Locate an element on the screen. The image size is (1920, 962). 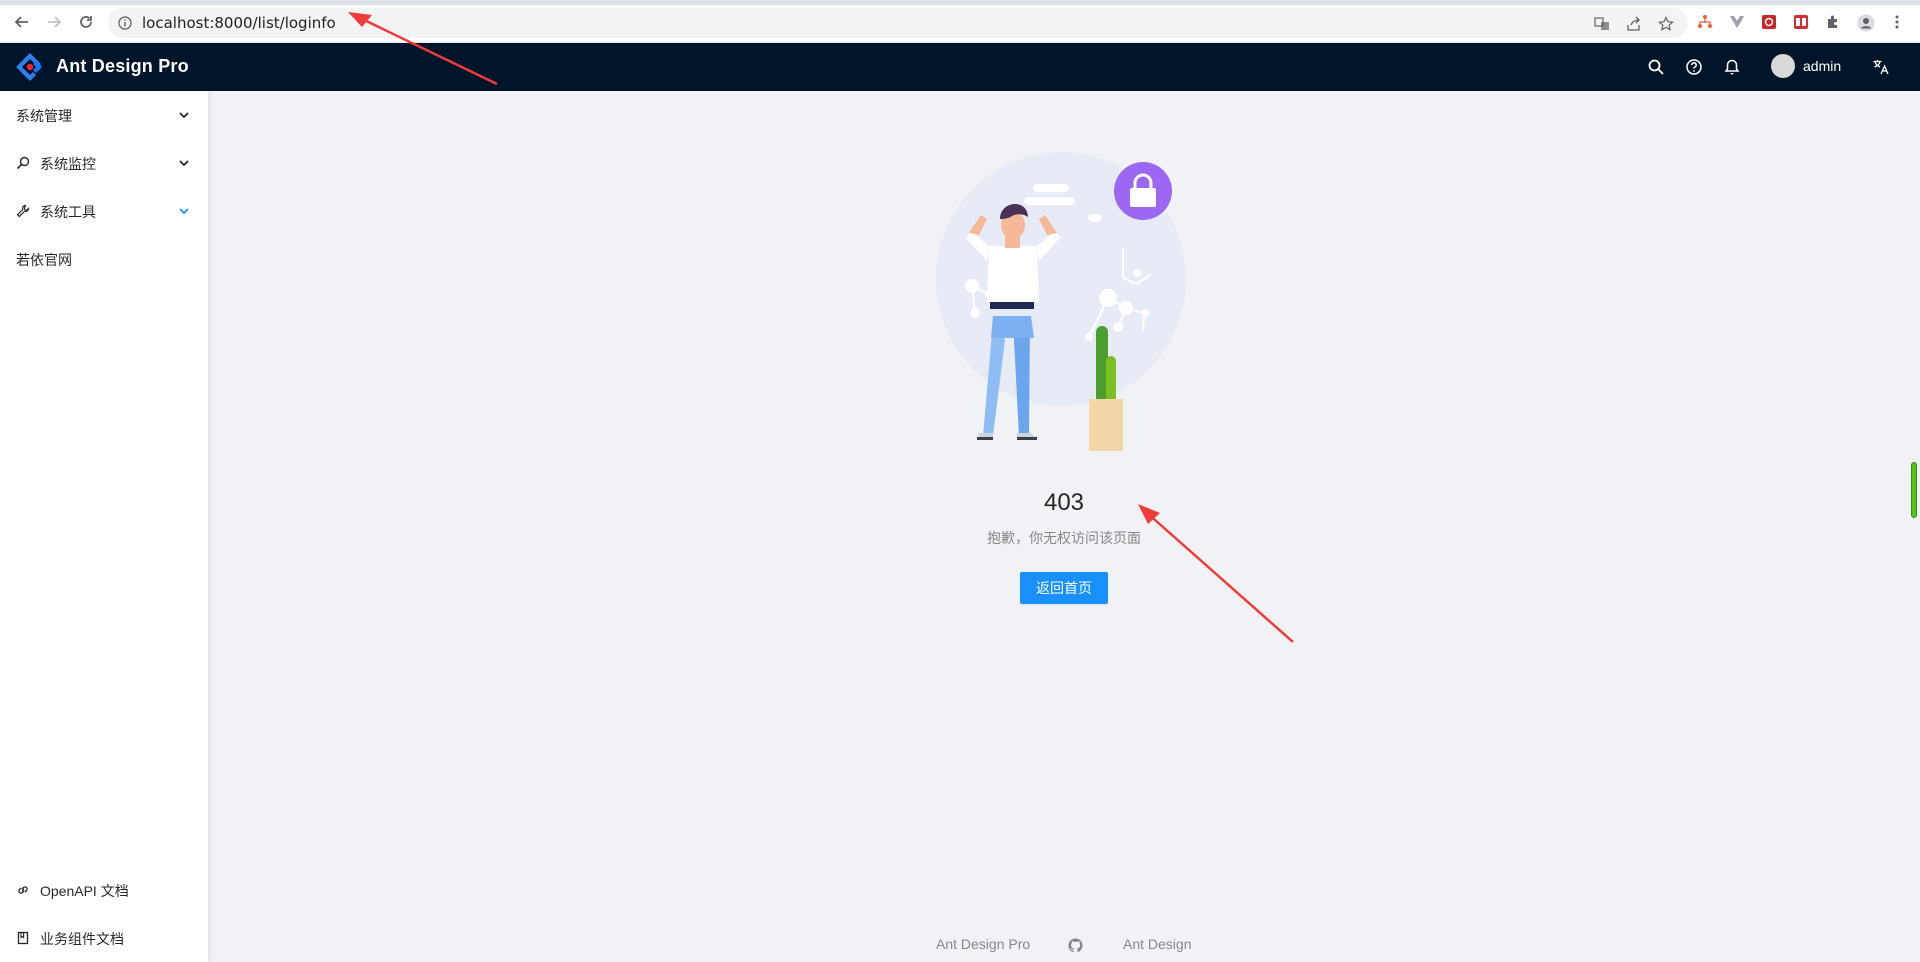
extension-tree-icon is located at coordinates (1705, 22).